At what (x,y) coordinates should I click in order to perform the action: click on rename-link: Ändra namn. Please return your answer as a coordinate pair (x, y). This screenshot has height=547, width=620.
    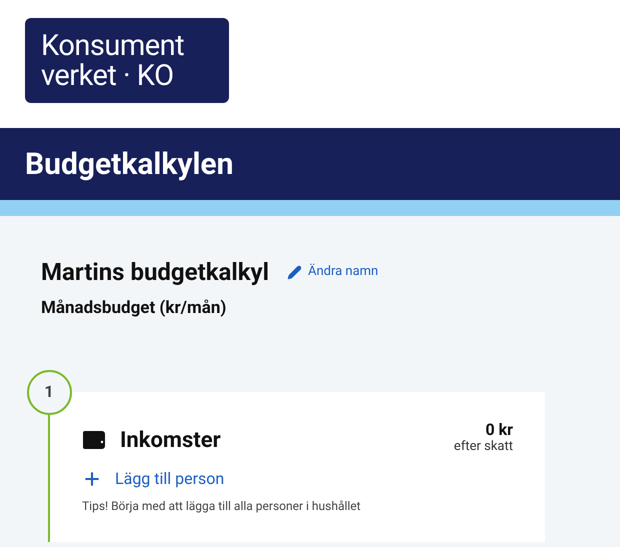
    Looking at the image, I should click on (332, 272).